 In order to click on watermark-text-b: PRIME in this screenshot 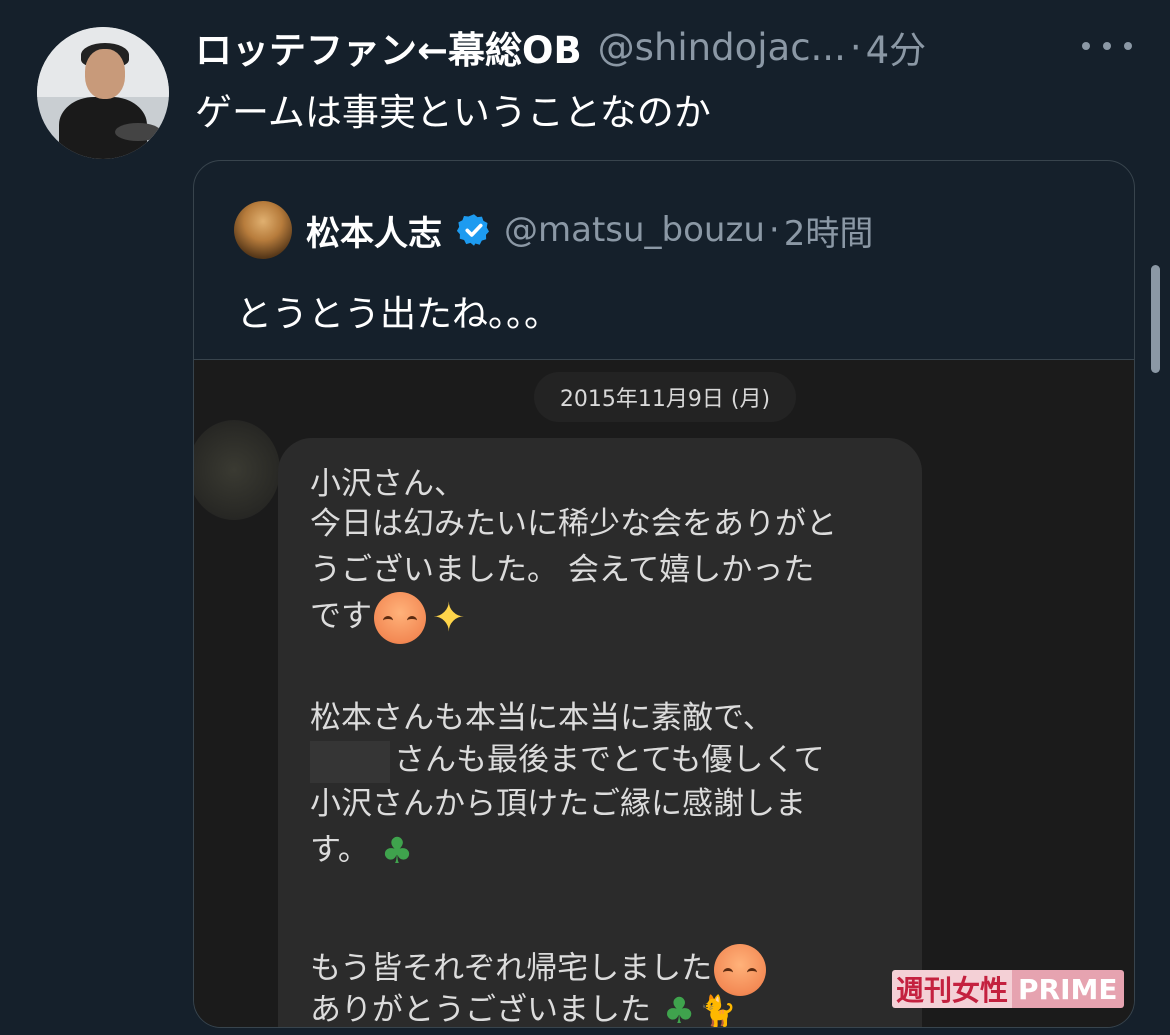, I will do `click(1068, 989)`.